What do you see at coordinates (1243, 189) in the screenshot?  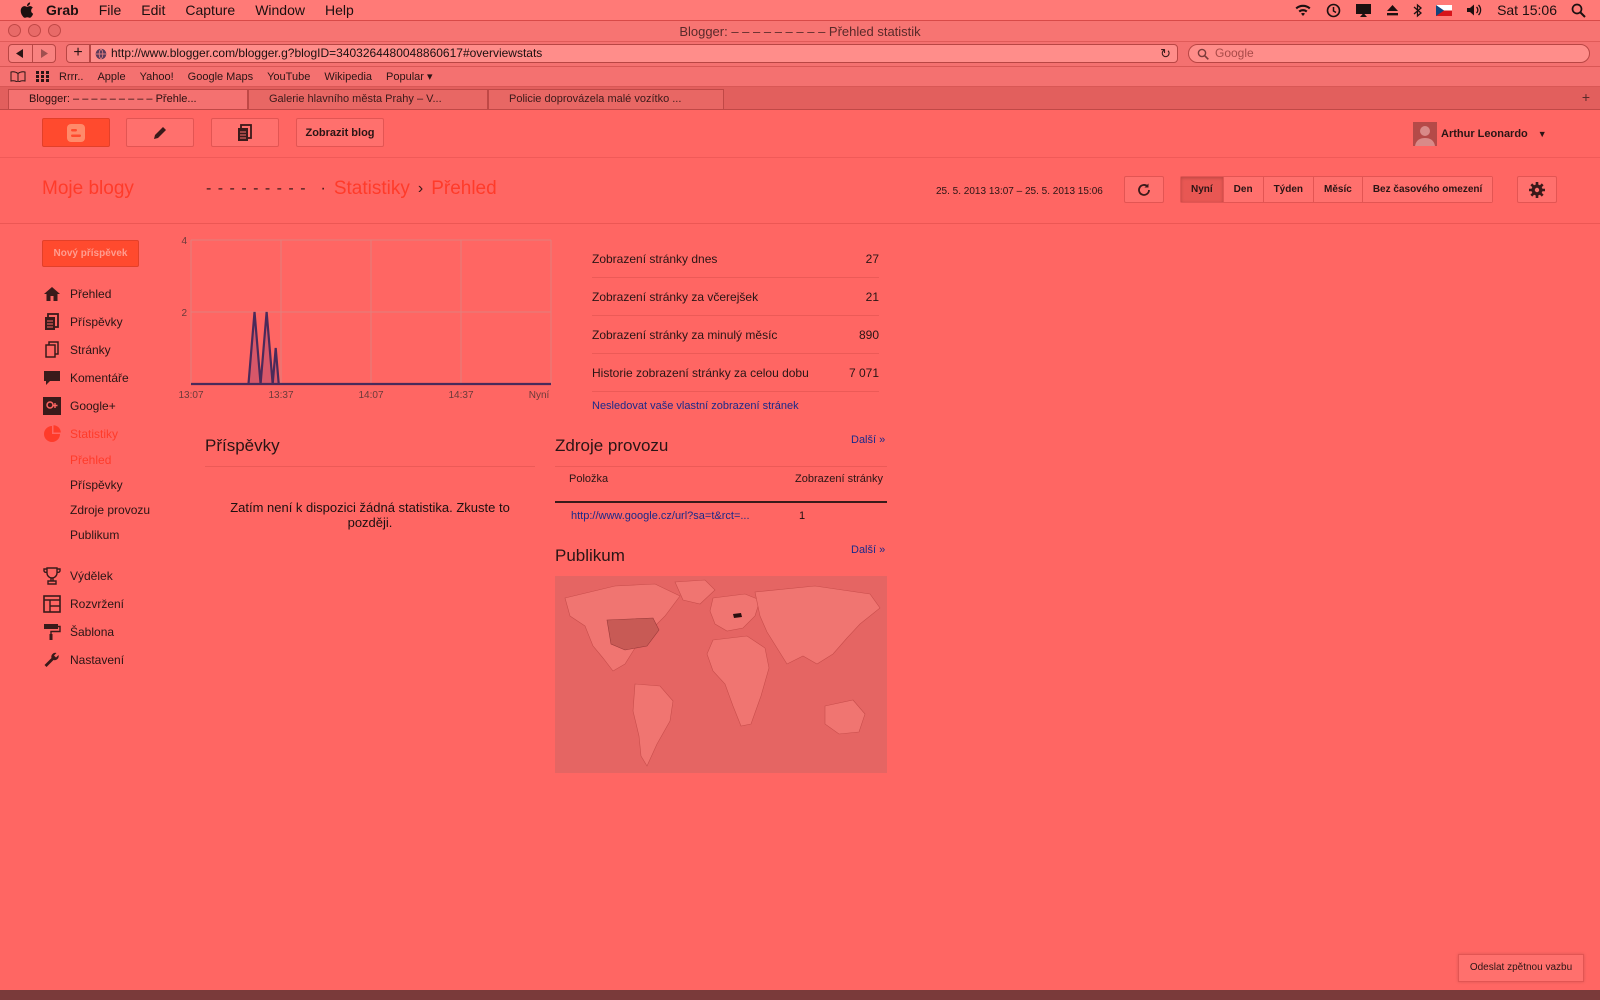 I see `range-day-button: Den` at bounding box center [1243, 189].